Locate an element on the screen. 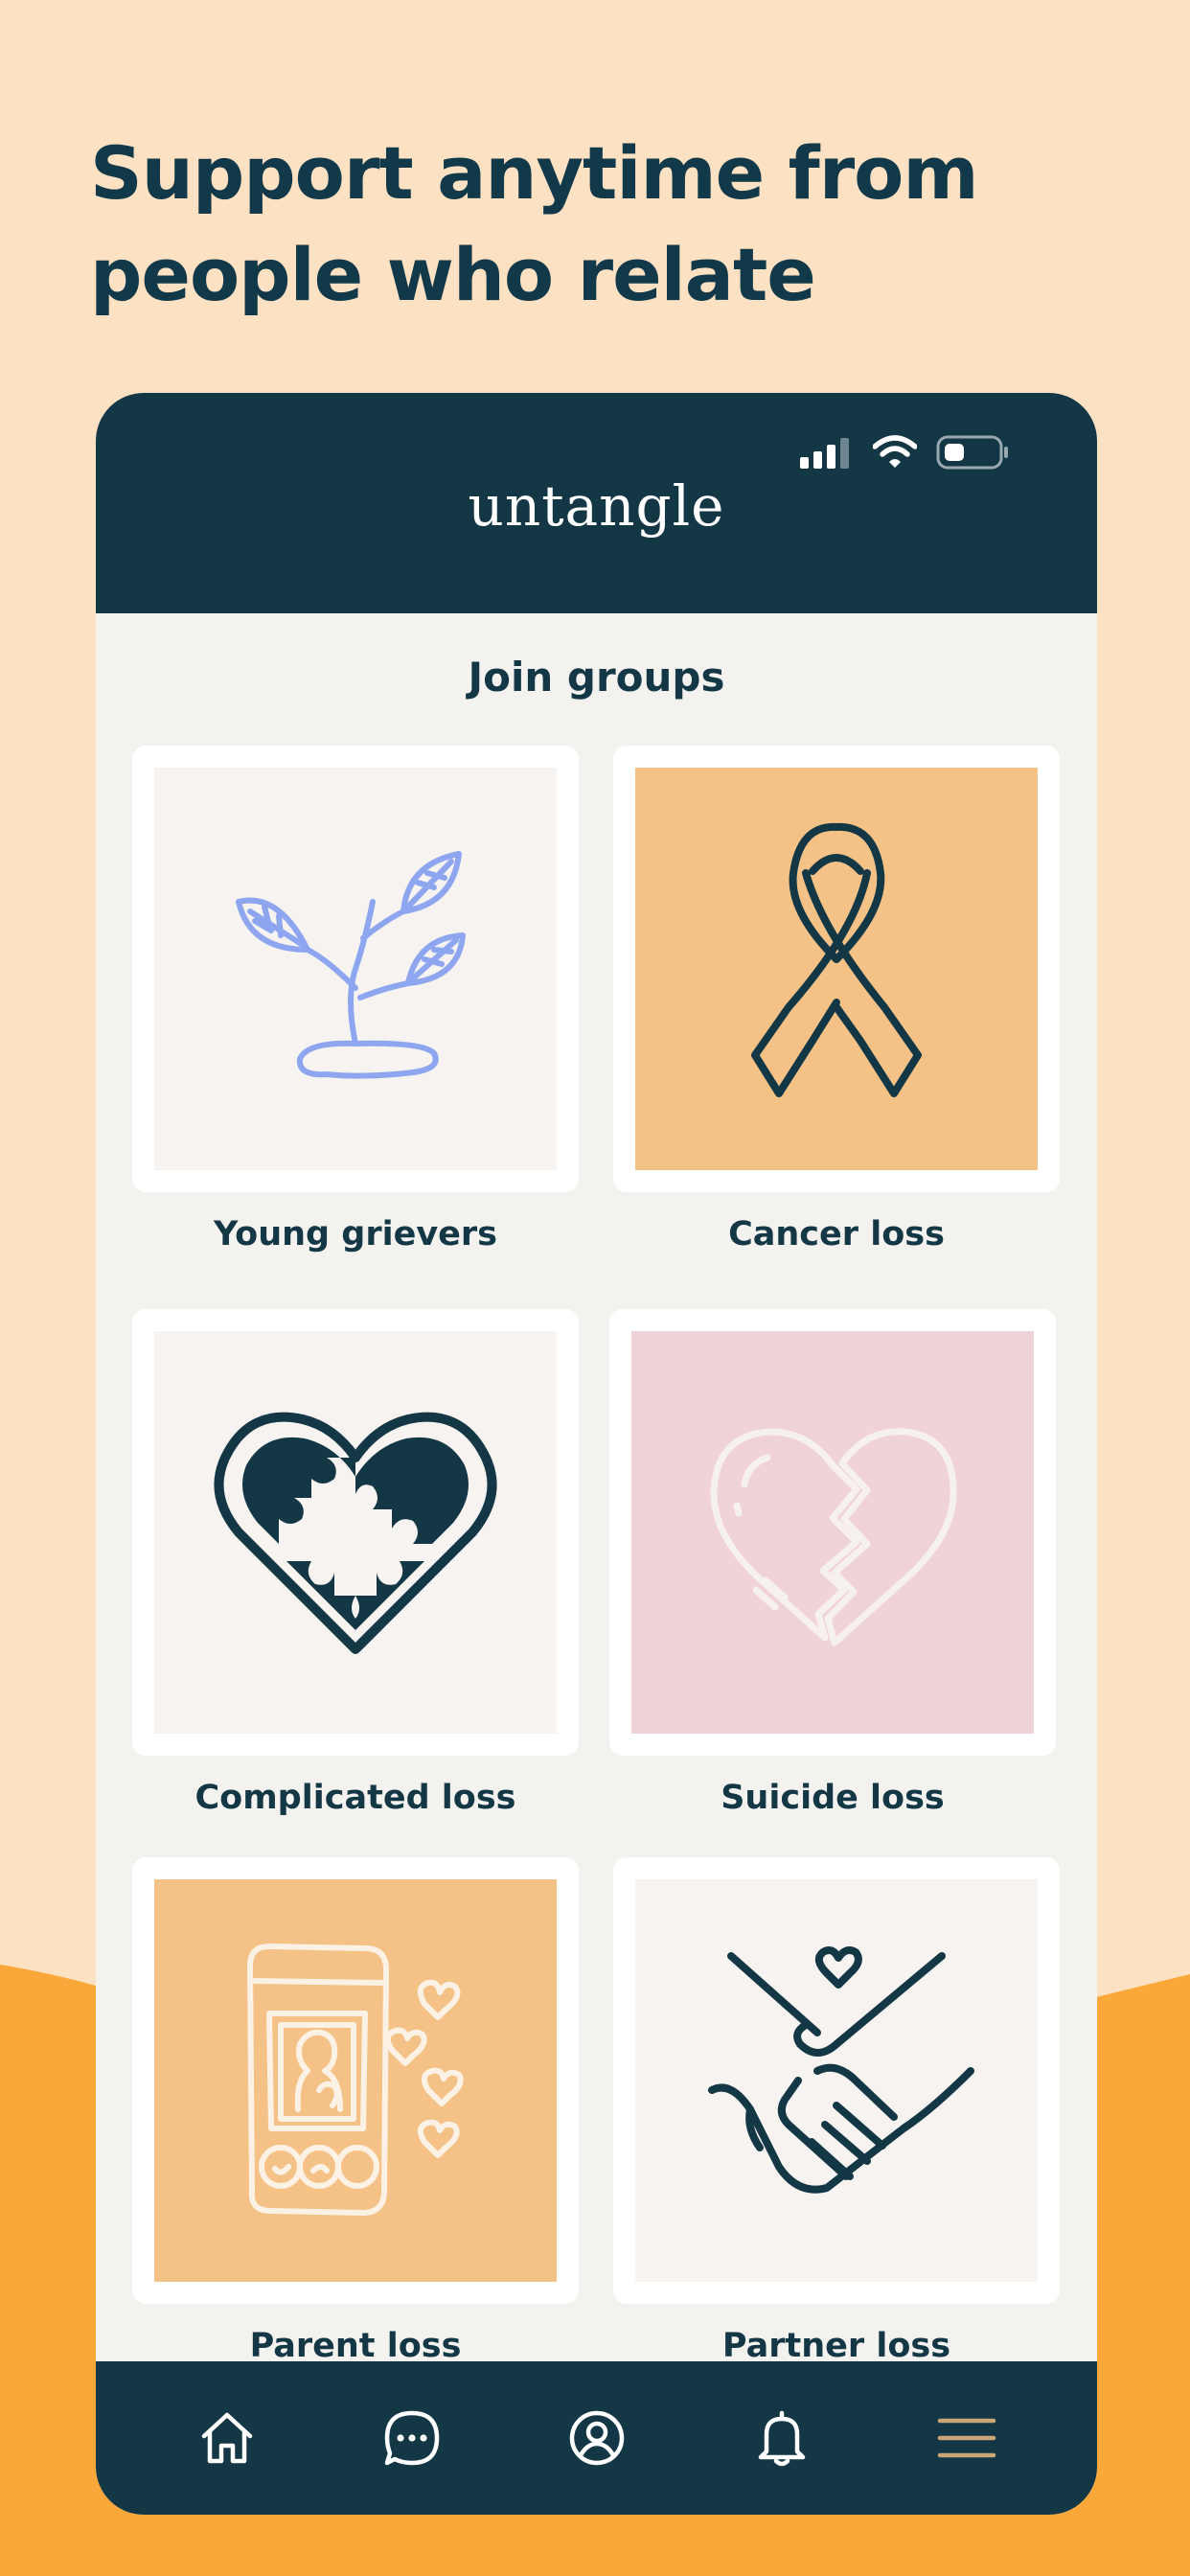  chat-icon is located at coordinates (412, 2438).